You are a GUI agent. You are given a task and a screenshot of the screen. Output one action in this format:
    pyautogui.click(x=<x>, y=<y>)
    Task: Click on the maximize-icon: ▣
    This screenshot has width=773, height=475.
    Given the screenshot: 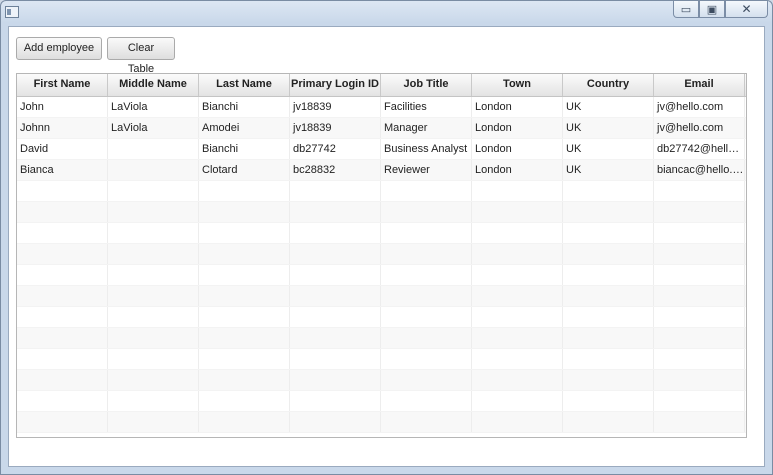 What is the action you would take?
    pyautogui.click(x=712, y=9)
    